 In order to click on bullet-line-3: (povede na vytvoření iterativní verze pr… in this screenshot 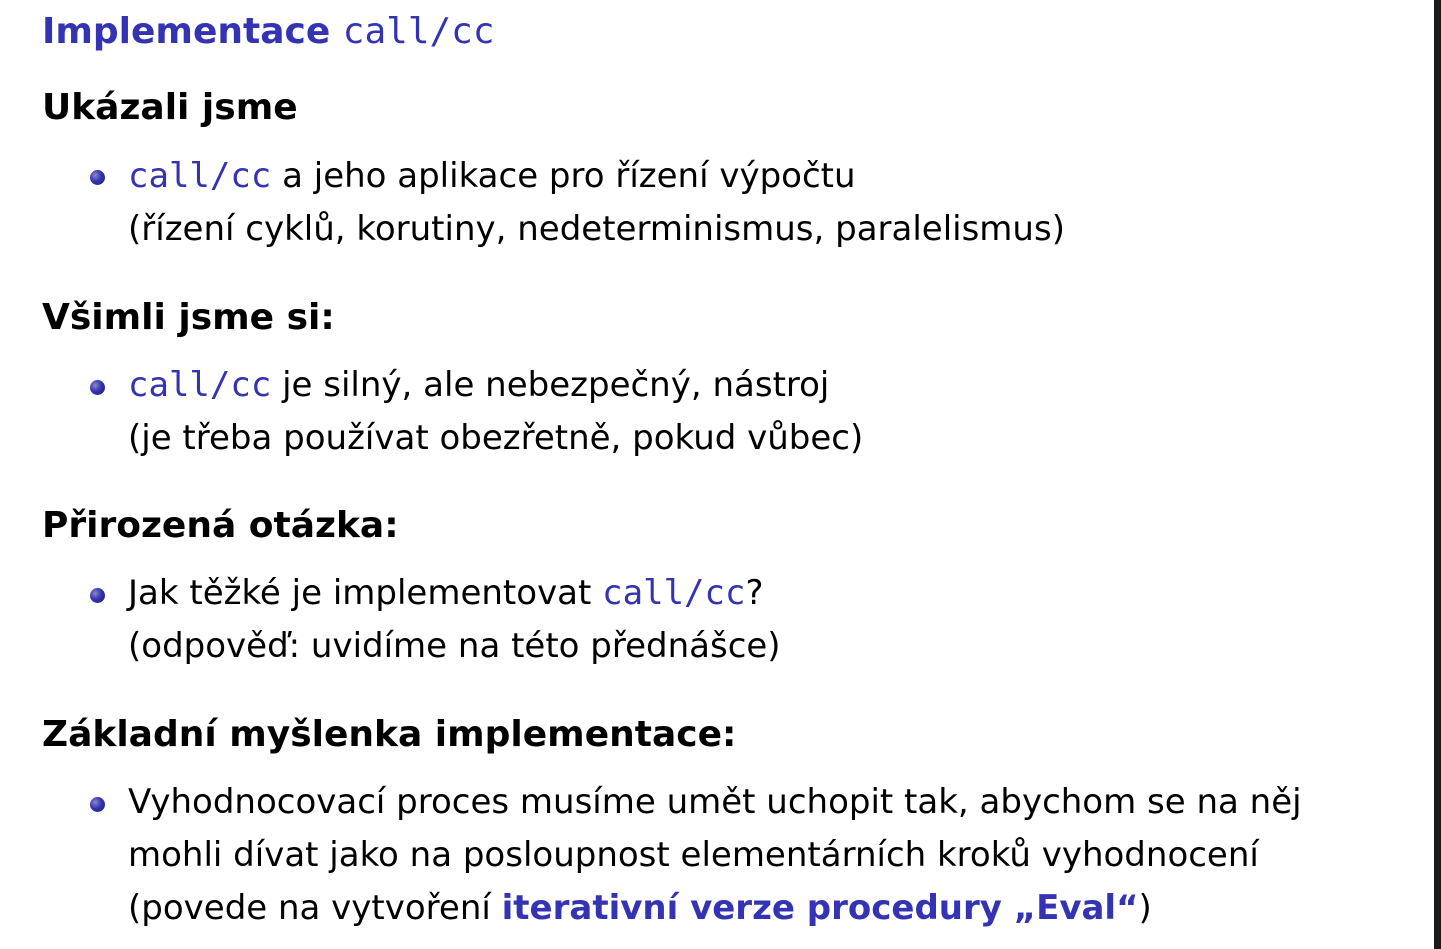, I will do `click(640, 908)`.